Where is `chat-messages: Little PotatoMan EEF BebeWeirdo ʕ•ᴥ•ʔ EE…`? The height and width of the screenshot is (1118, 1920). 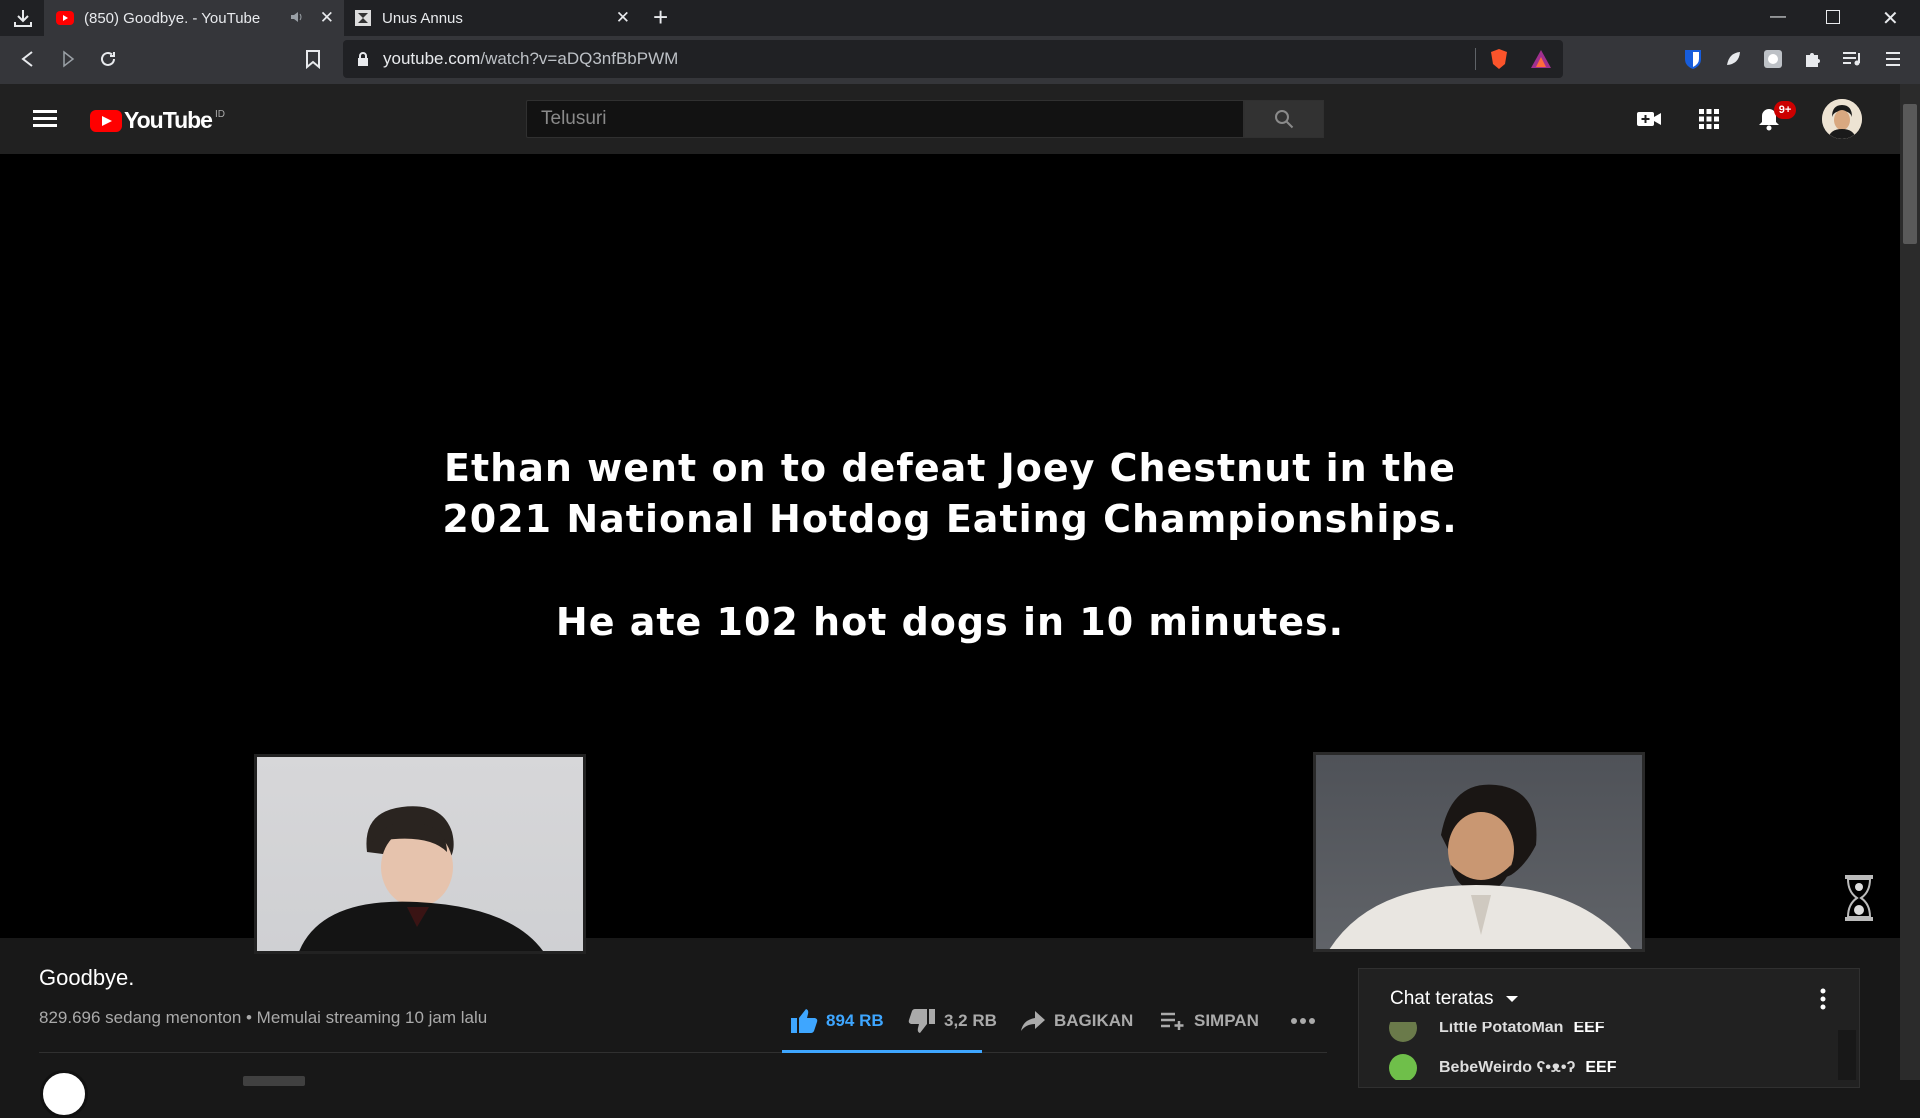 chat-messages: Little PotatoMan EEF BebeWeirdo ʕ•ᴥ•ʔ EE… is located at coordinates (1609, 1051).